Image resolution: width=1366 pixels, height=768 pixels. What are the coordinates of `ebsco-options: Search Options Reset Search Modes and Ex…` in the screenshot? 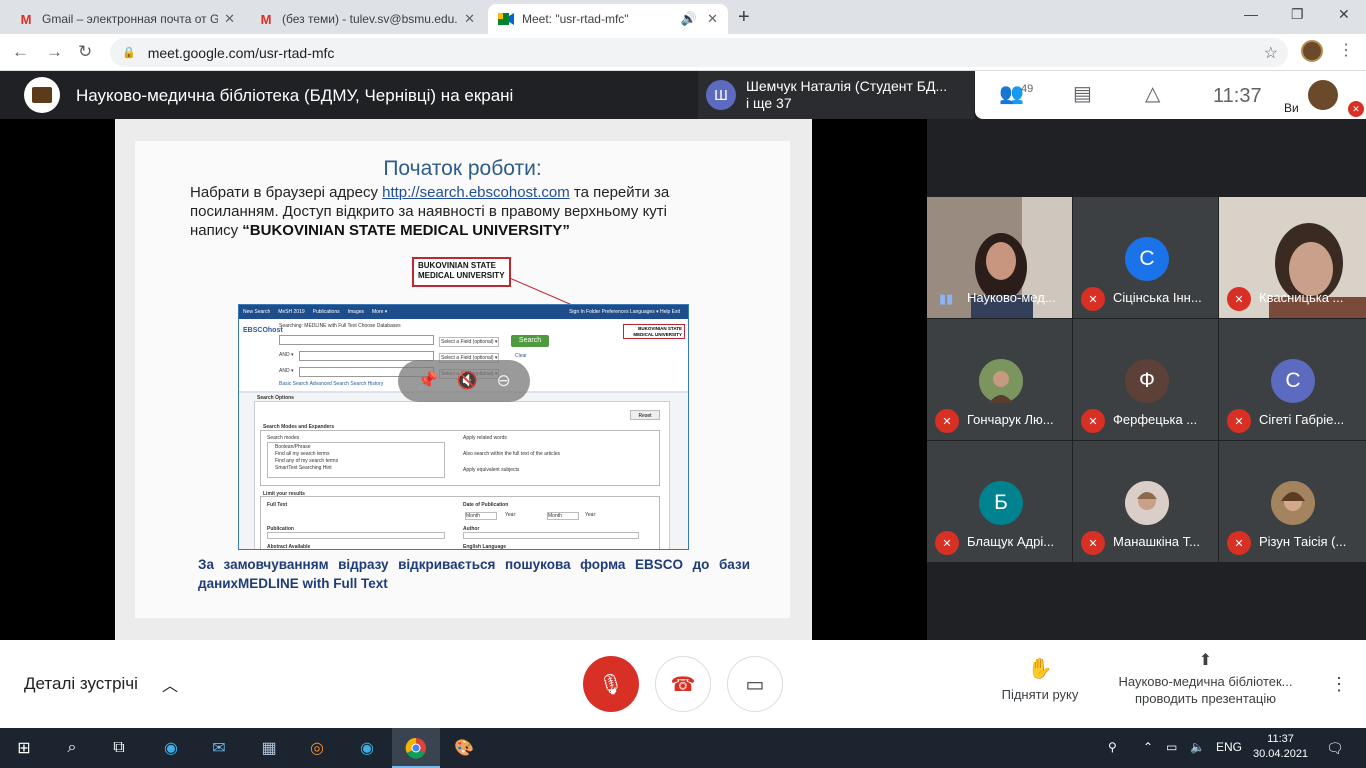 It's located at (463, 470).